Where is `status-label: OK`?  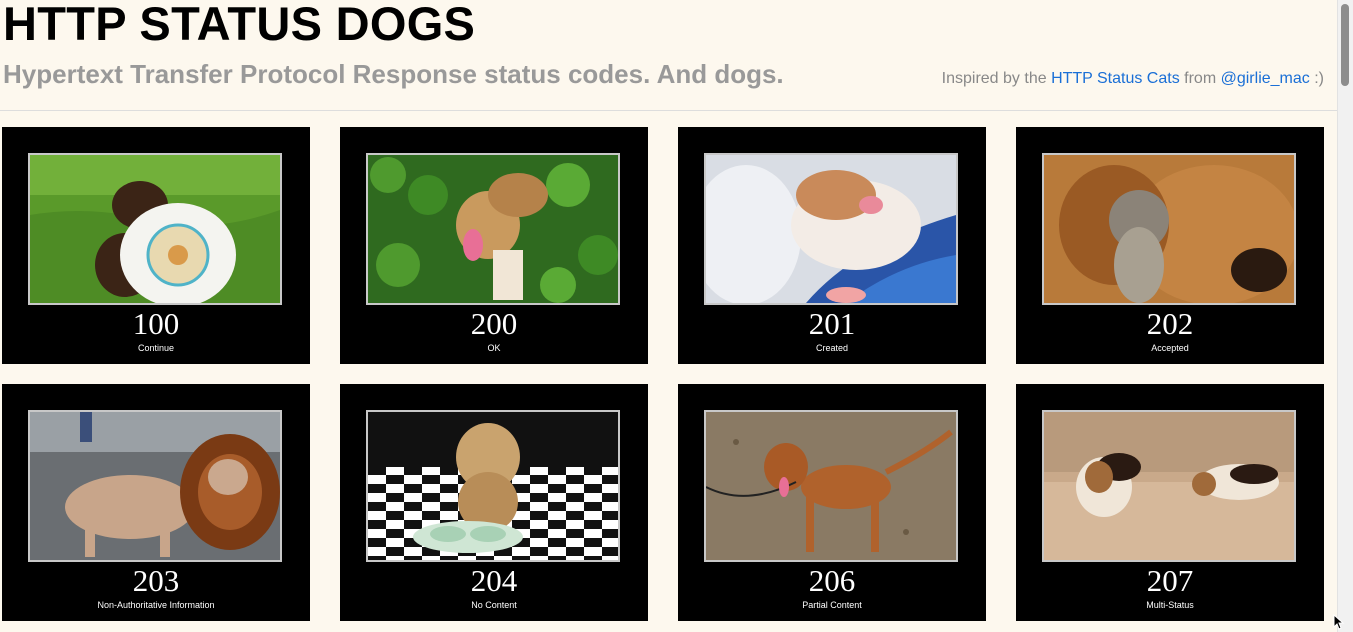
status-label: OK is located at coordinates (494, 348).